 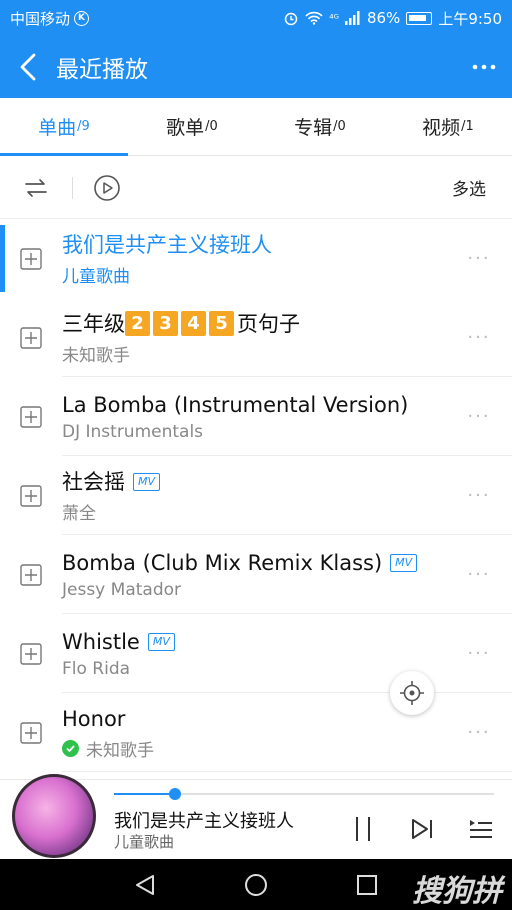 I want to click on crosshair-icon, so click(x=412, y=693).